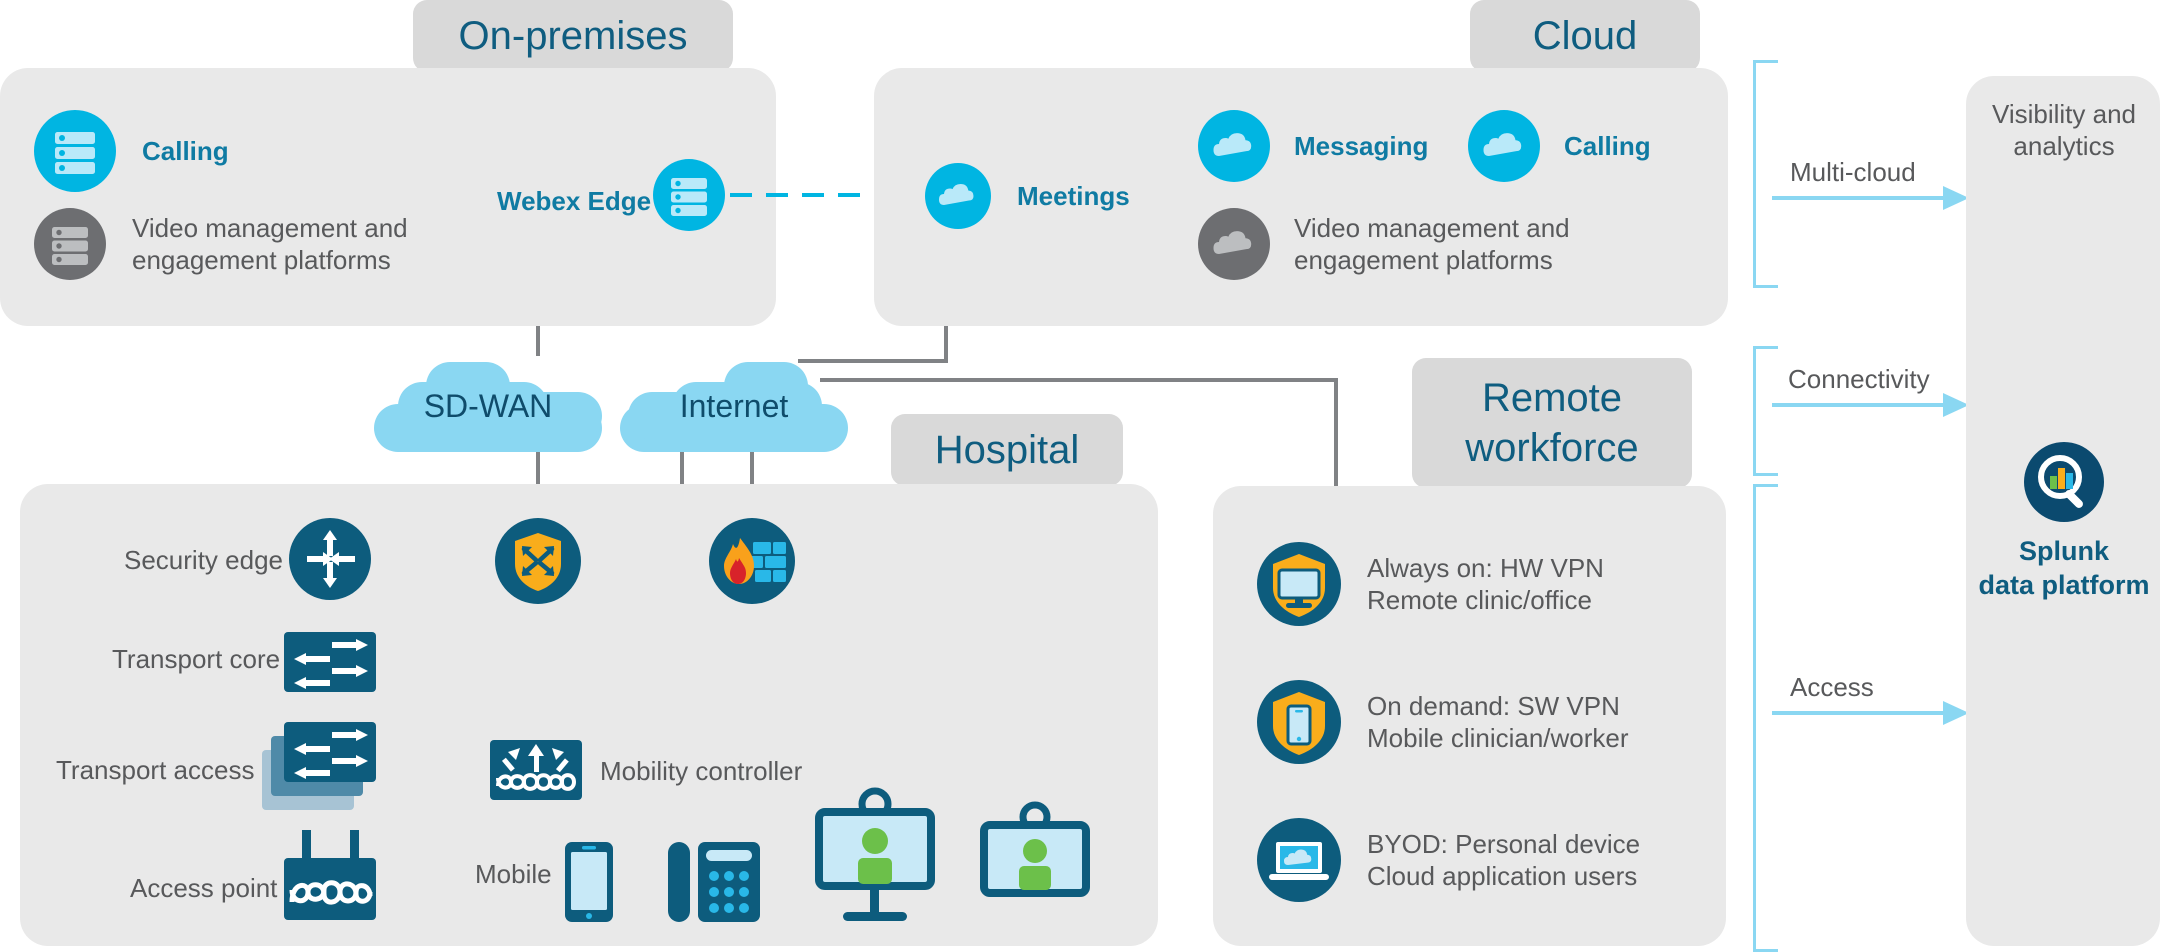  Describe the element at coordinates (1361, 146) in the screenshot. I see `cloud-item-label-messaging: Messaging` at that location.